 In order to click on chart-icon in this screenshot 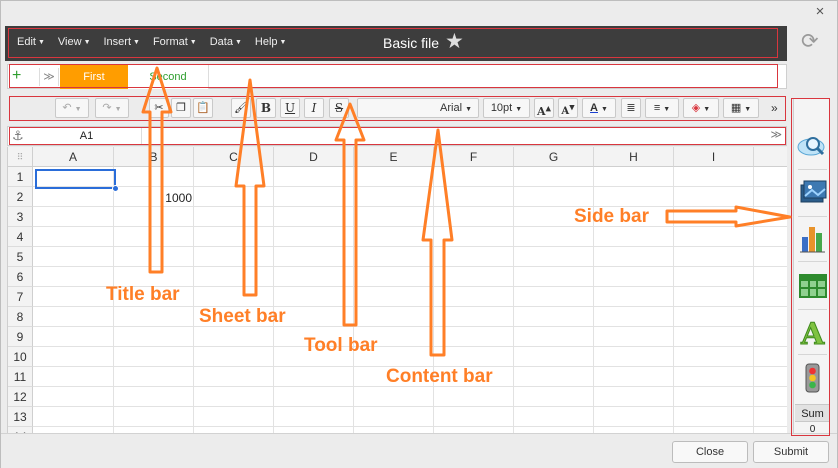, I will do `click(812, 238)`.